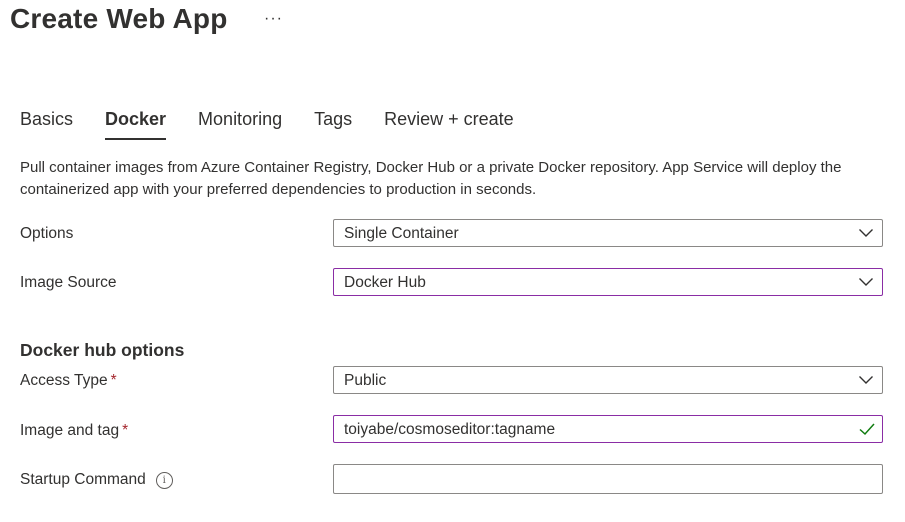 This screenshot has height=522, width=905. Describe the element at coordinates (64, 380) in the screenshot. I see `access-type-label-text: Access Type` at that location.